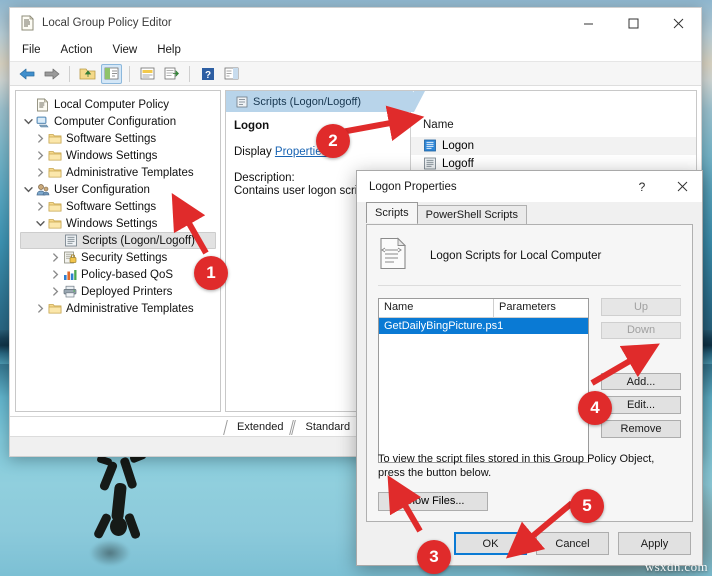  Describe the element at coordinates (355, 23) in the screenshot. I see `window-titlebar: Local Group Policy Editor` at that location.